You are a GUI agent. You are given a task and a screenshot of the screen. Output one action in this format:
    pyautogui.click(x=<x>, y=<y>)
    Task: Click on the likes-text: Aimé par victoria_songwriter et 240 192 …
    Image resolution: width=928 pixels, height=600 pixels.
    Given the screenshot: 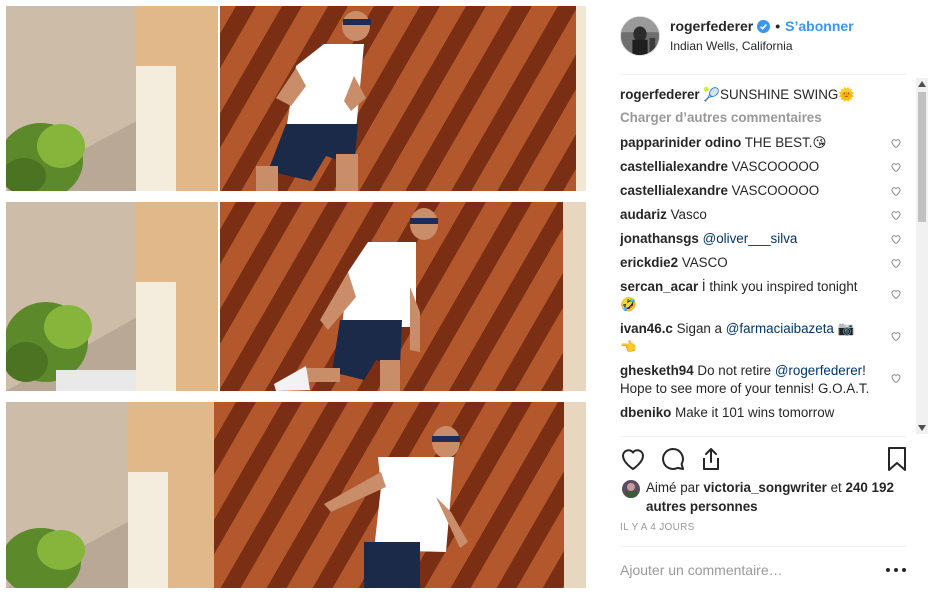 What is the action you would take?
    pyautogui.click(x=771, y=497)
    